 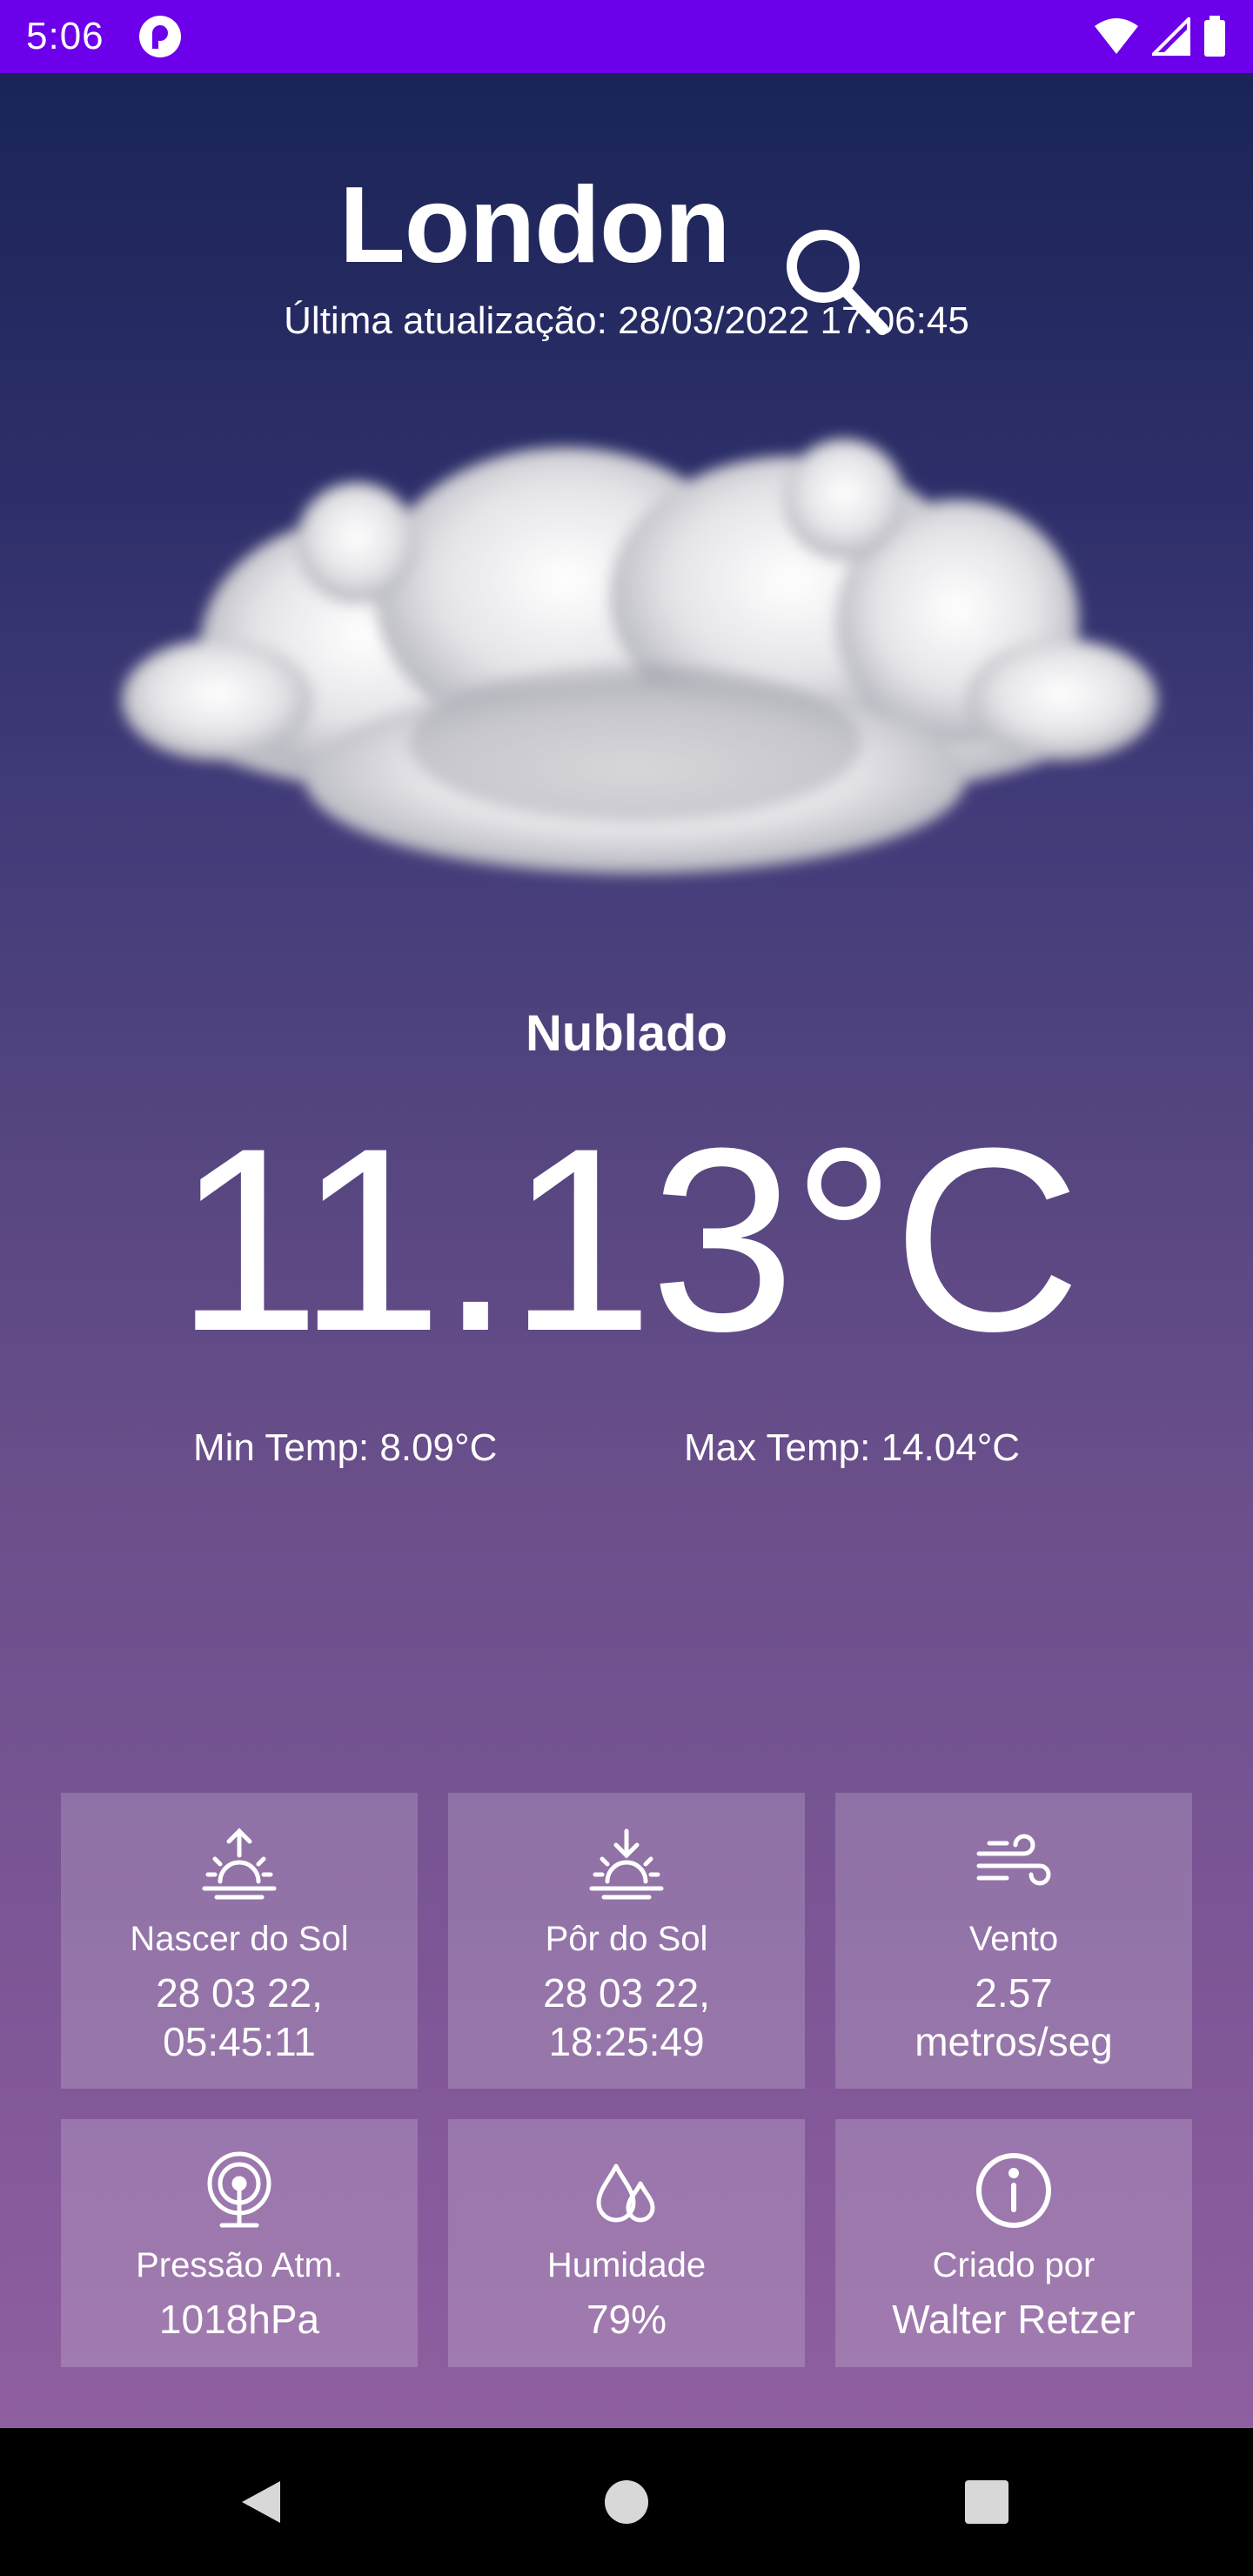 I want to click on signal-icon, so click(x=1171, y=37).